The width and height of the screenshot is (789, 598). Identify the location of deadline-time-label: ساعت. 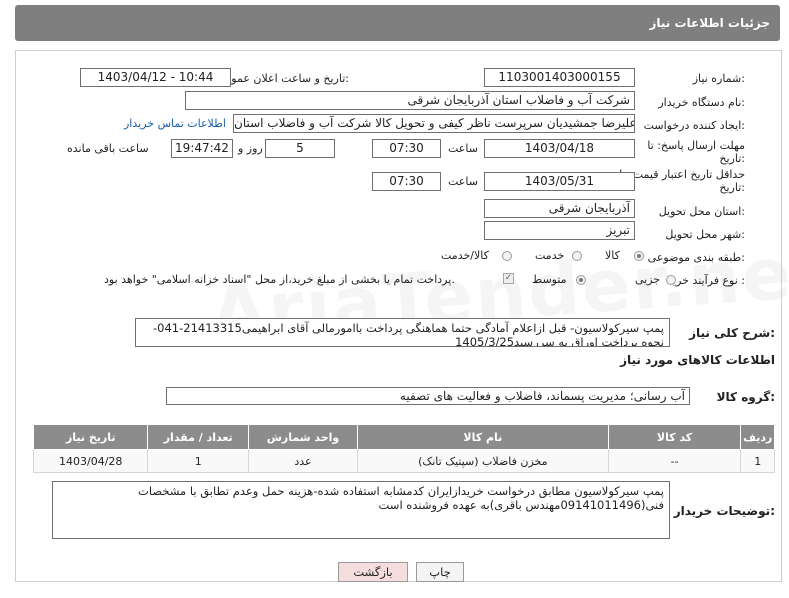
(463, 148).